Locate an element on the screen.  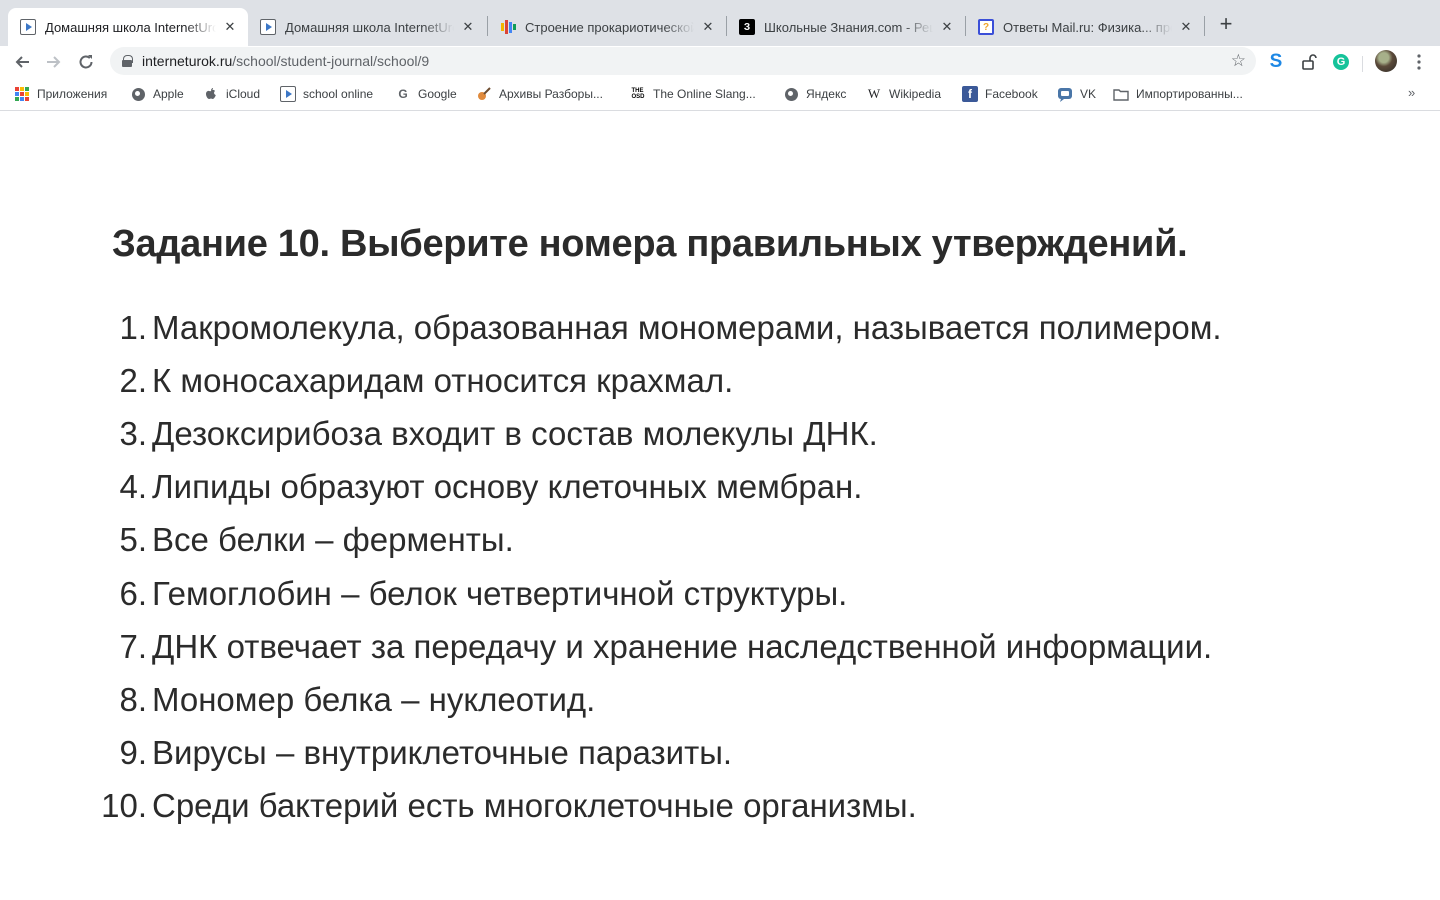
grammarly-extension-icon: G is located at coordinates (1341, 62).